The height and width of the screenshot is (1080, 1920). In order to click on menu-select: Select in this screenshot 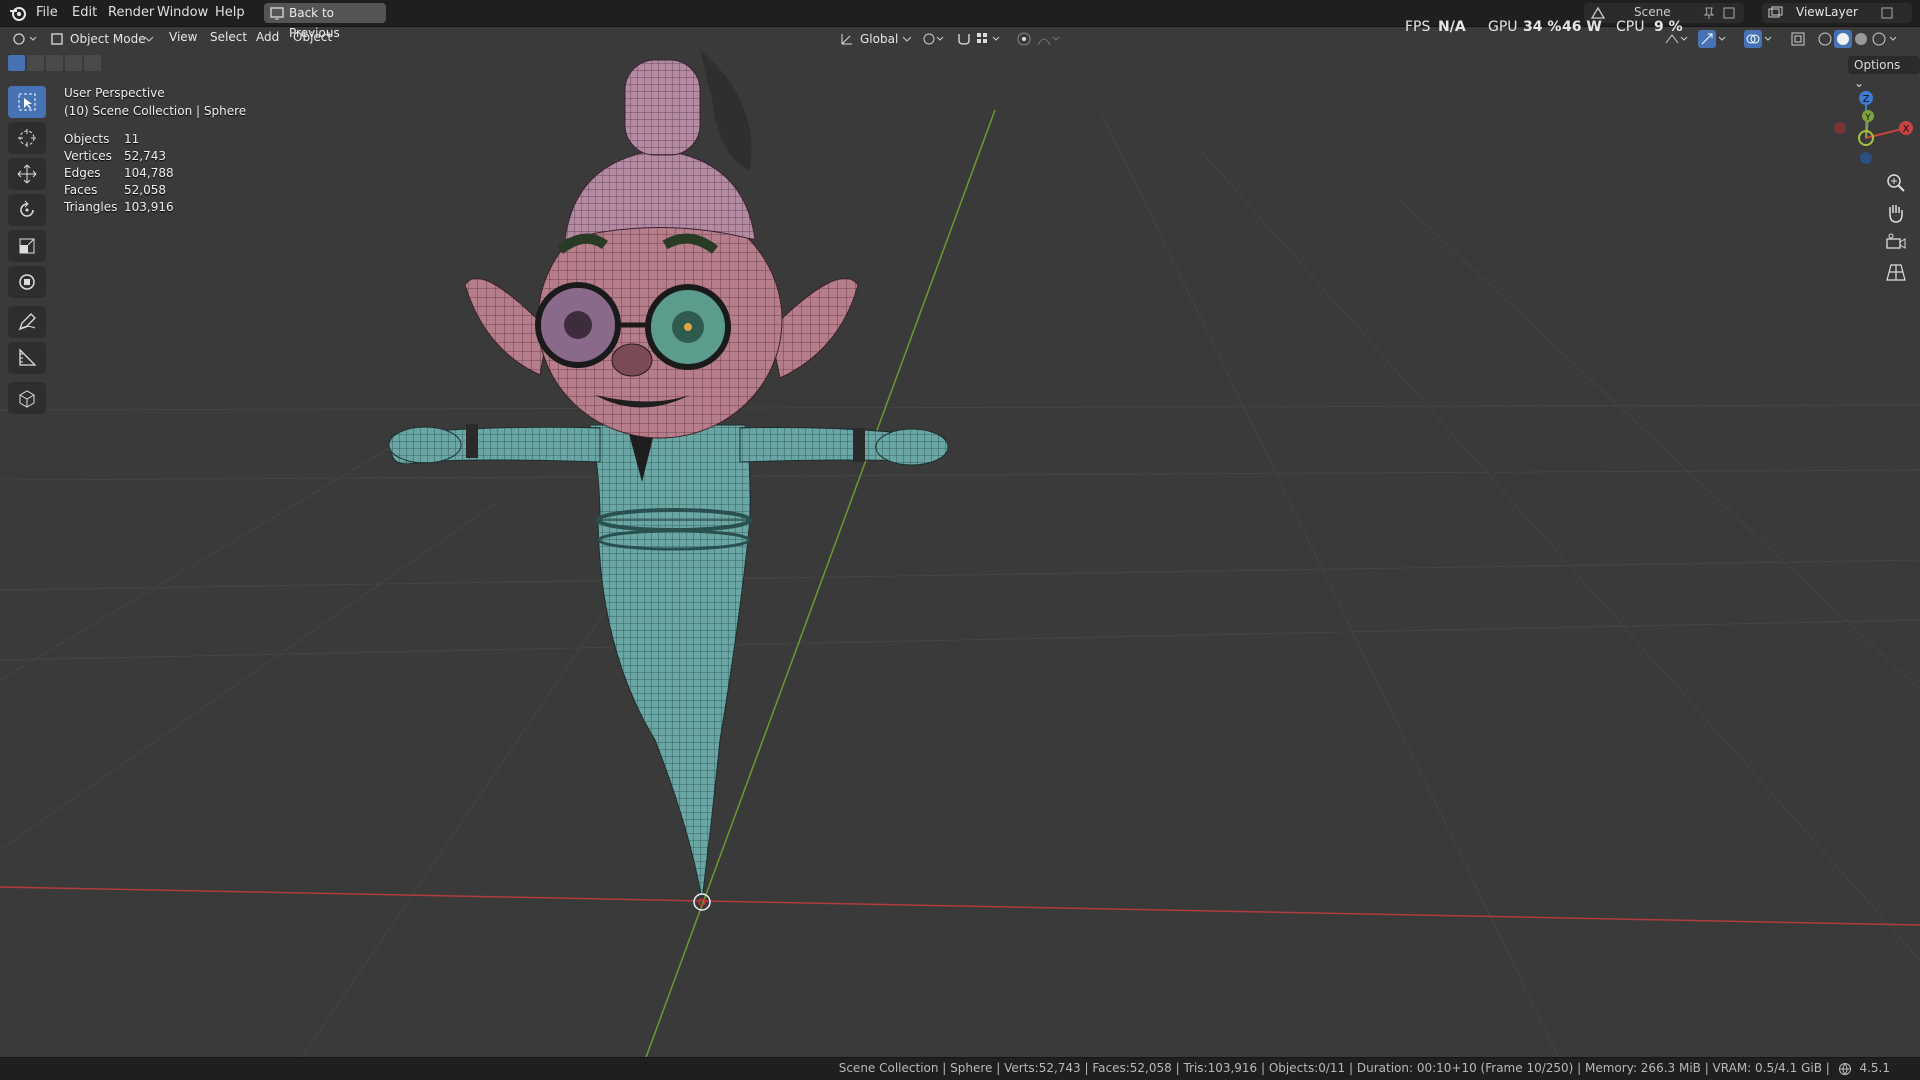, I will do `click(228, 37)`.